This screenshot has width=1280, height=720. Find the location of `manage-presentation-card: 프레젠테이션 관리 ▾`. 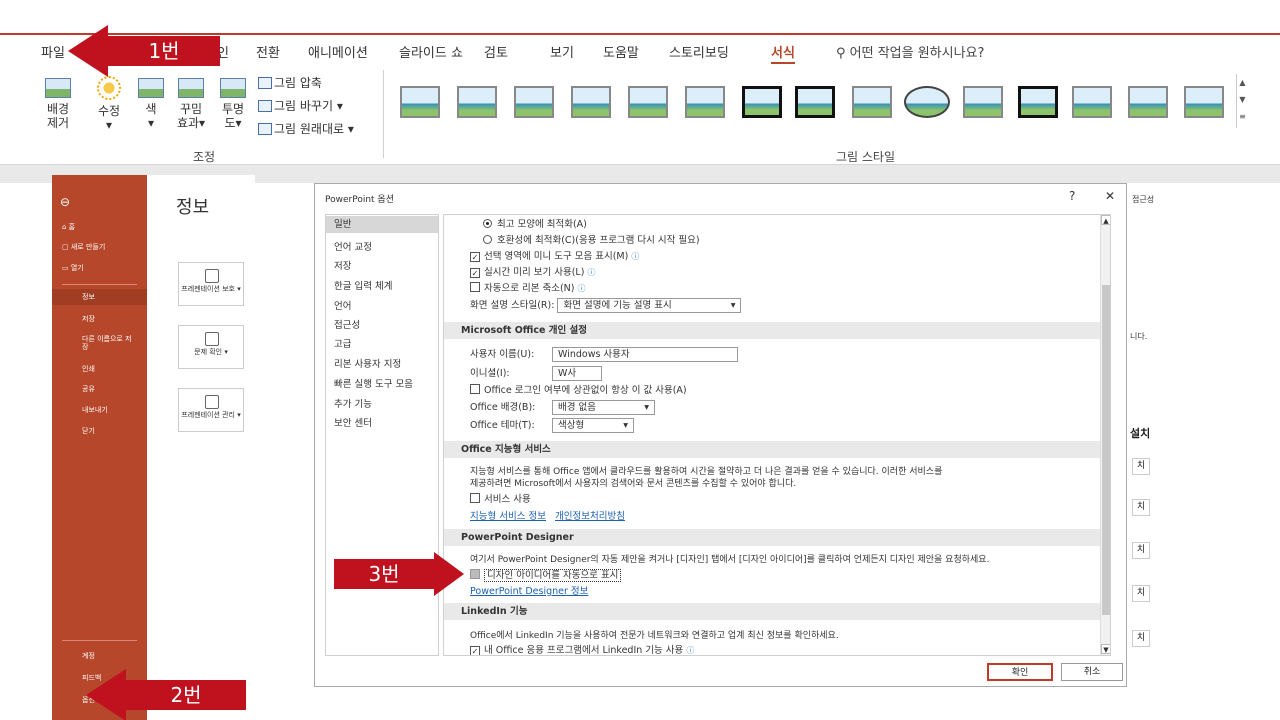

manage-presentation-card: 프레젠테이션 관리 ▾ is located at coordinates (211, 410).